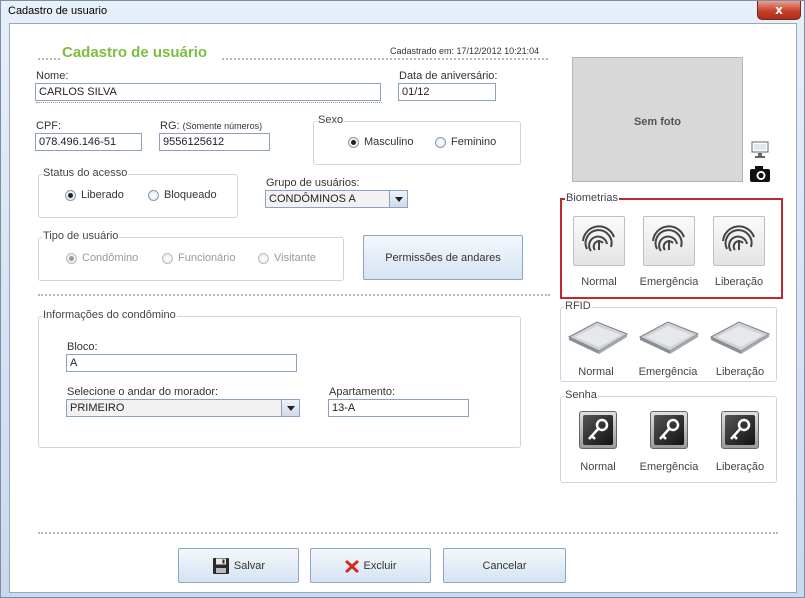 The width and height of the screenshot is (805, 598). I want to click on condominio-legend: Informações do condômino, so click(109, 315).